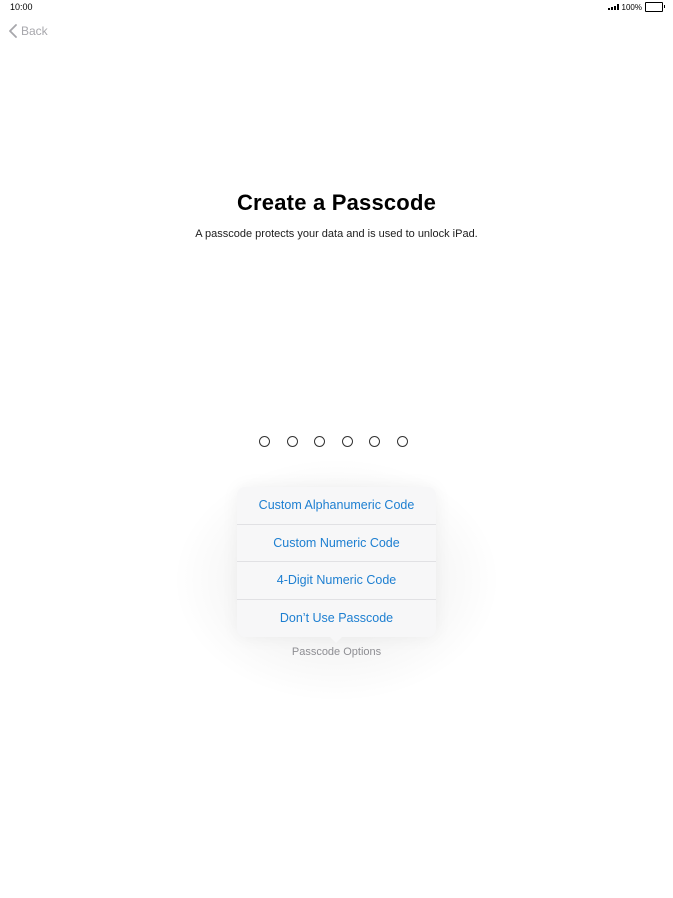 The height and width of the screenshot is (898, 673). What do you see at coordinates (333, 441) in the screenshot?
I see `passcode-dots` at bounding box center [333, 441].